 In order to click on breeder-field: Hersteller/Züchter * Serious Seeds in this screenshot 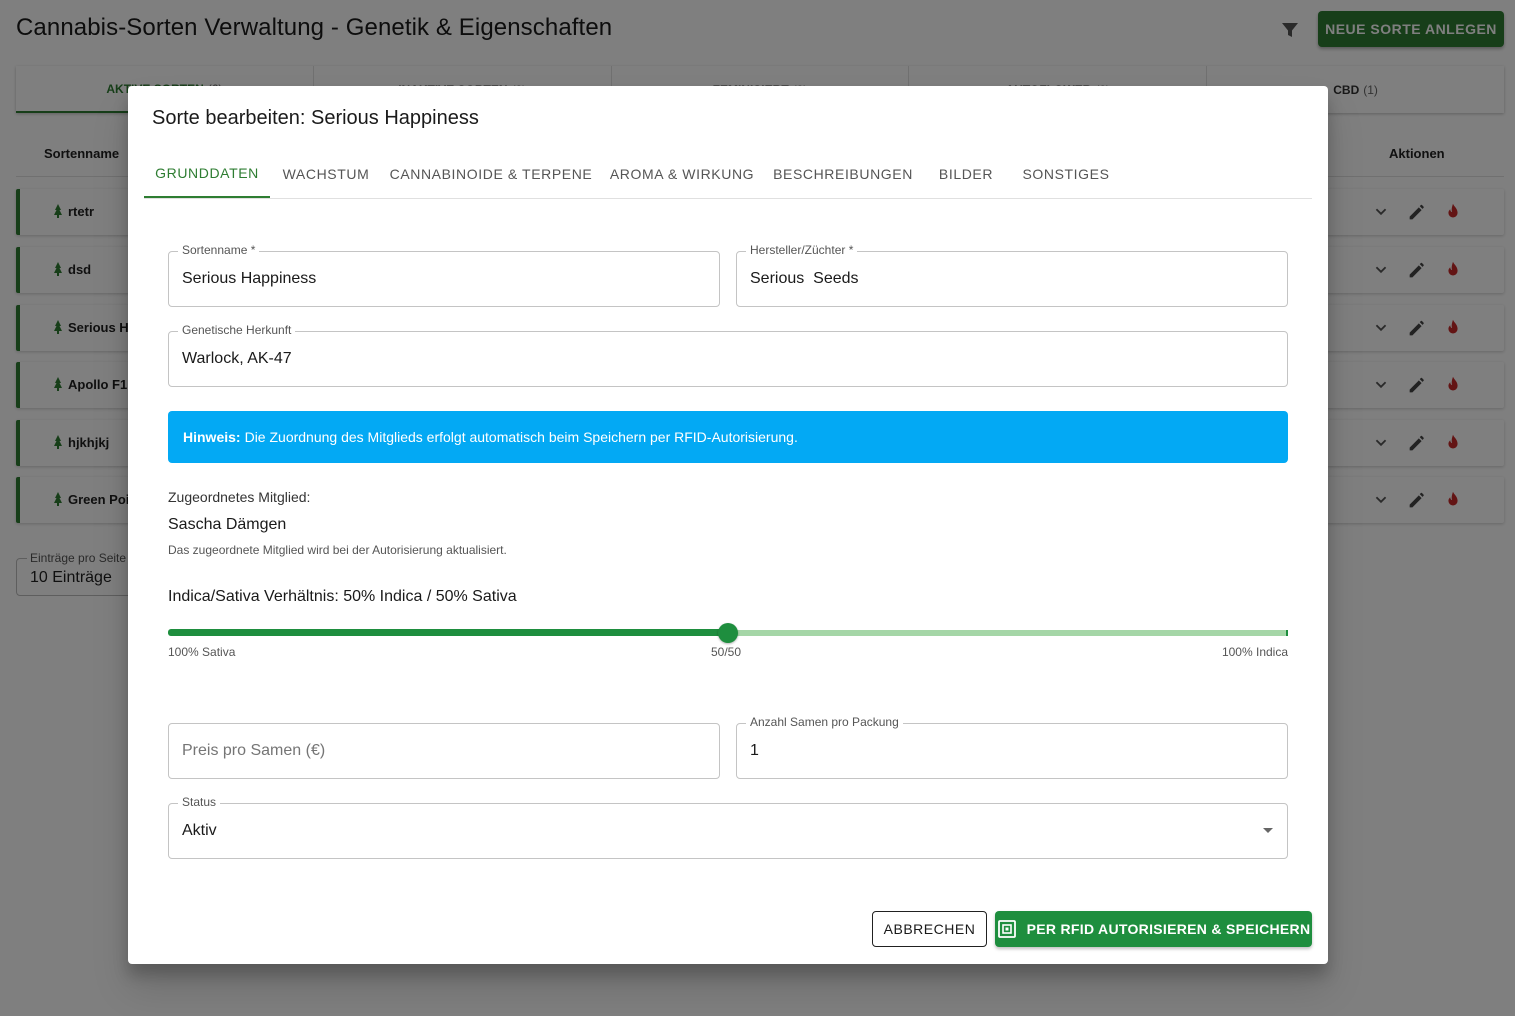, I will do `click(1012, 275)`.